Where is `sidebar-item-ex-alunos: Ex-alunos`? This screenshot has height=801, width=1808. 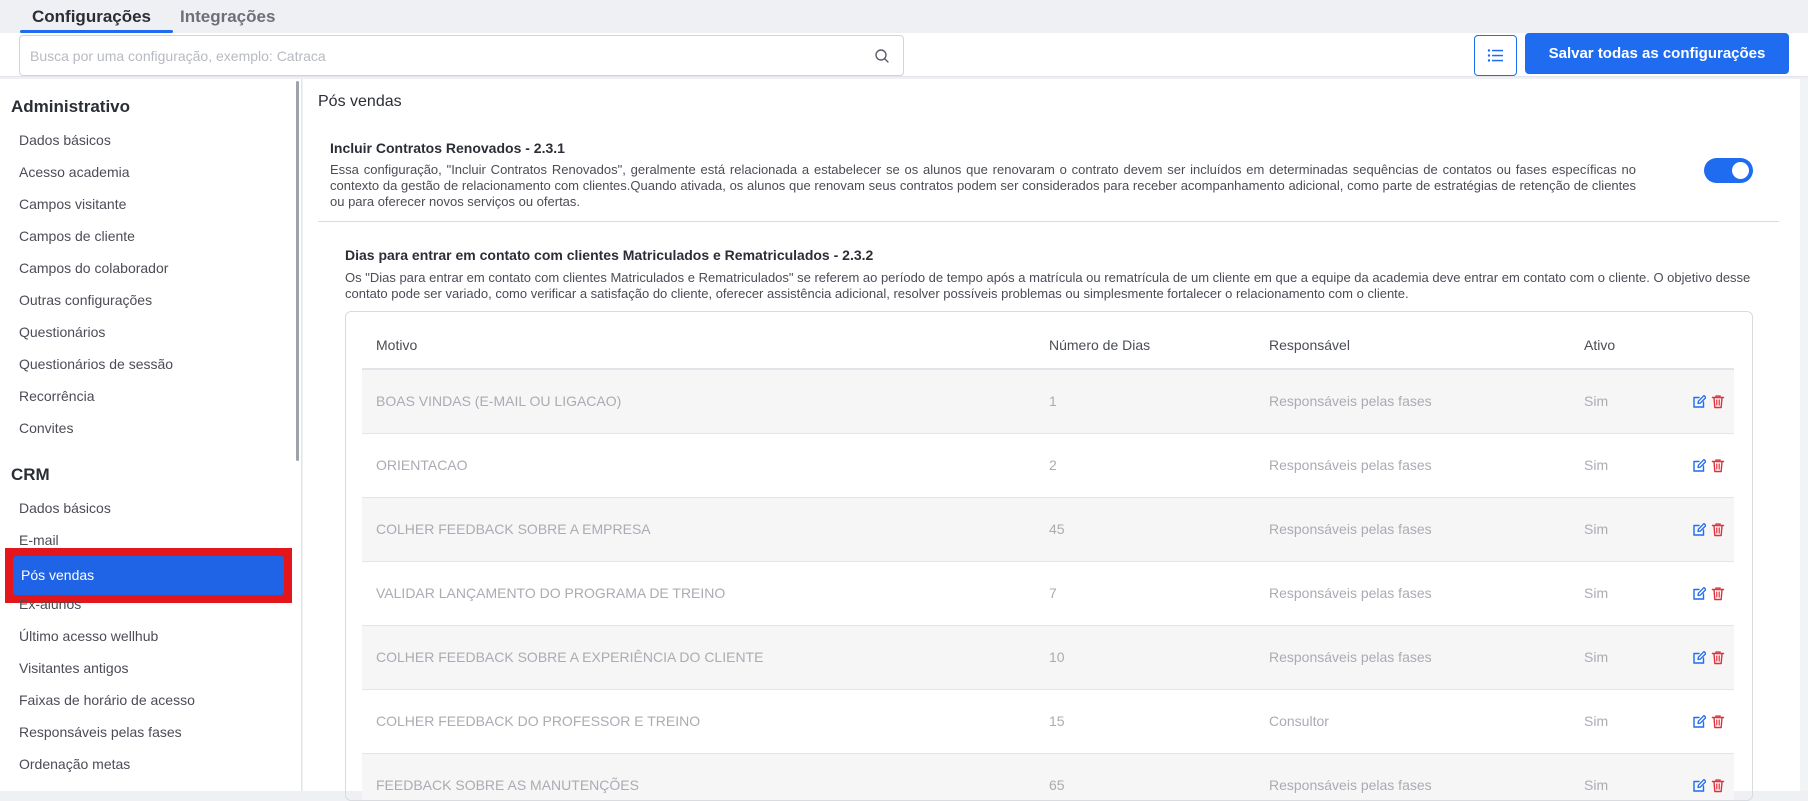 sidebar-item-ex-alunos: Ex-alunos is located at coordinates (50, 604).